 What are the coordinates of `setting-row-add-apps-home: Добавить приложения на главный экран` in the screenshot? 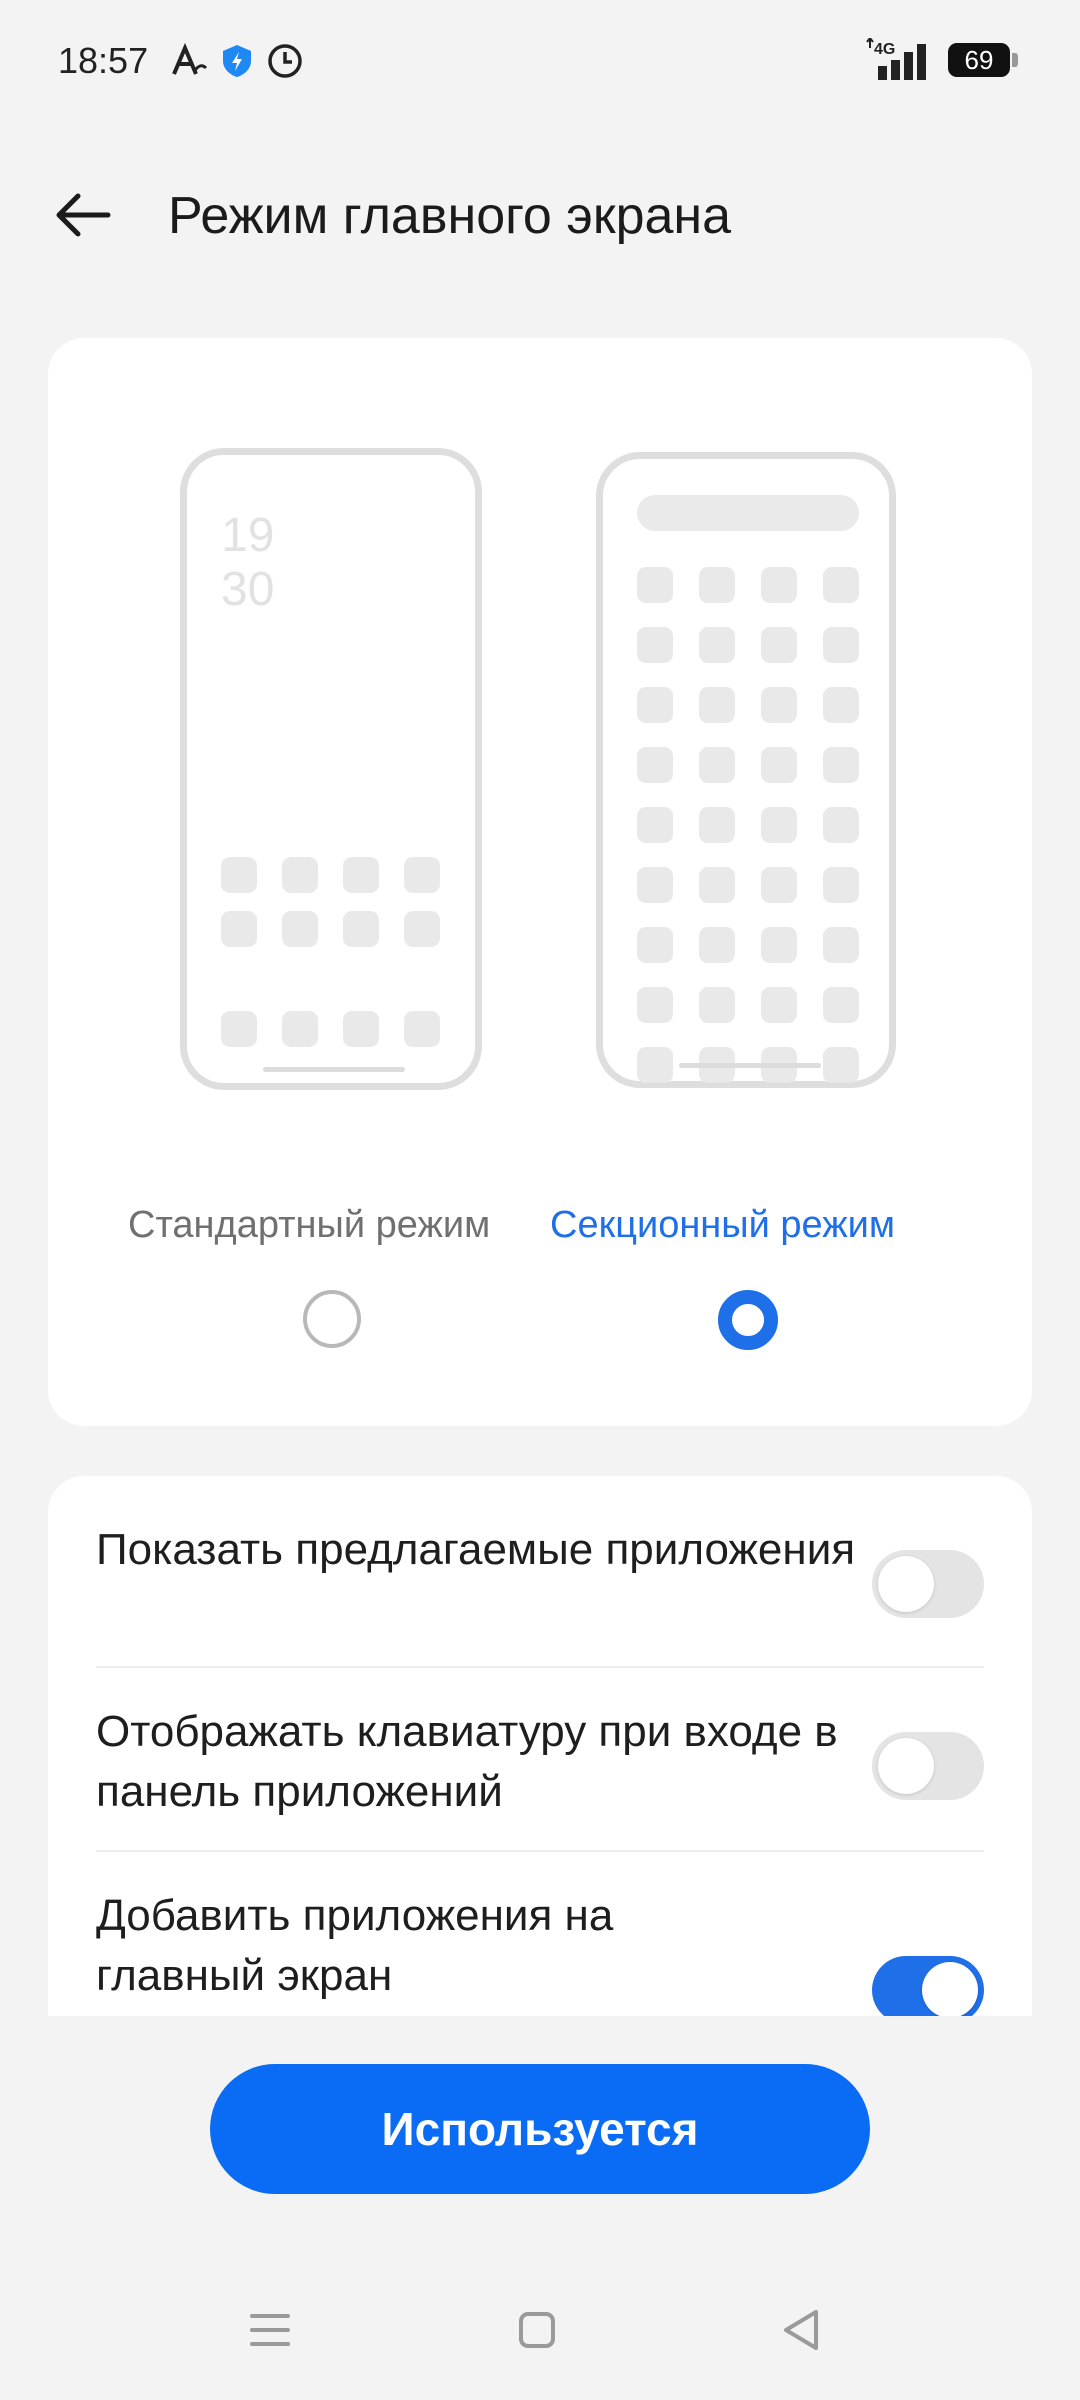 It's located at (540, 1951).